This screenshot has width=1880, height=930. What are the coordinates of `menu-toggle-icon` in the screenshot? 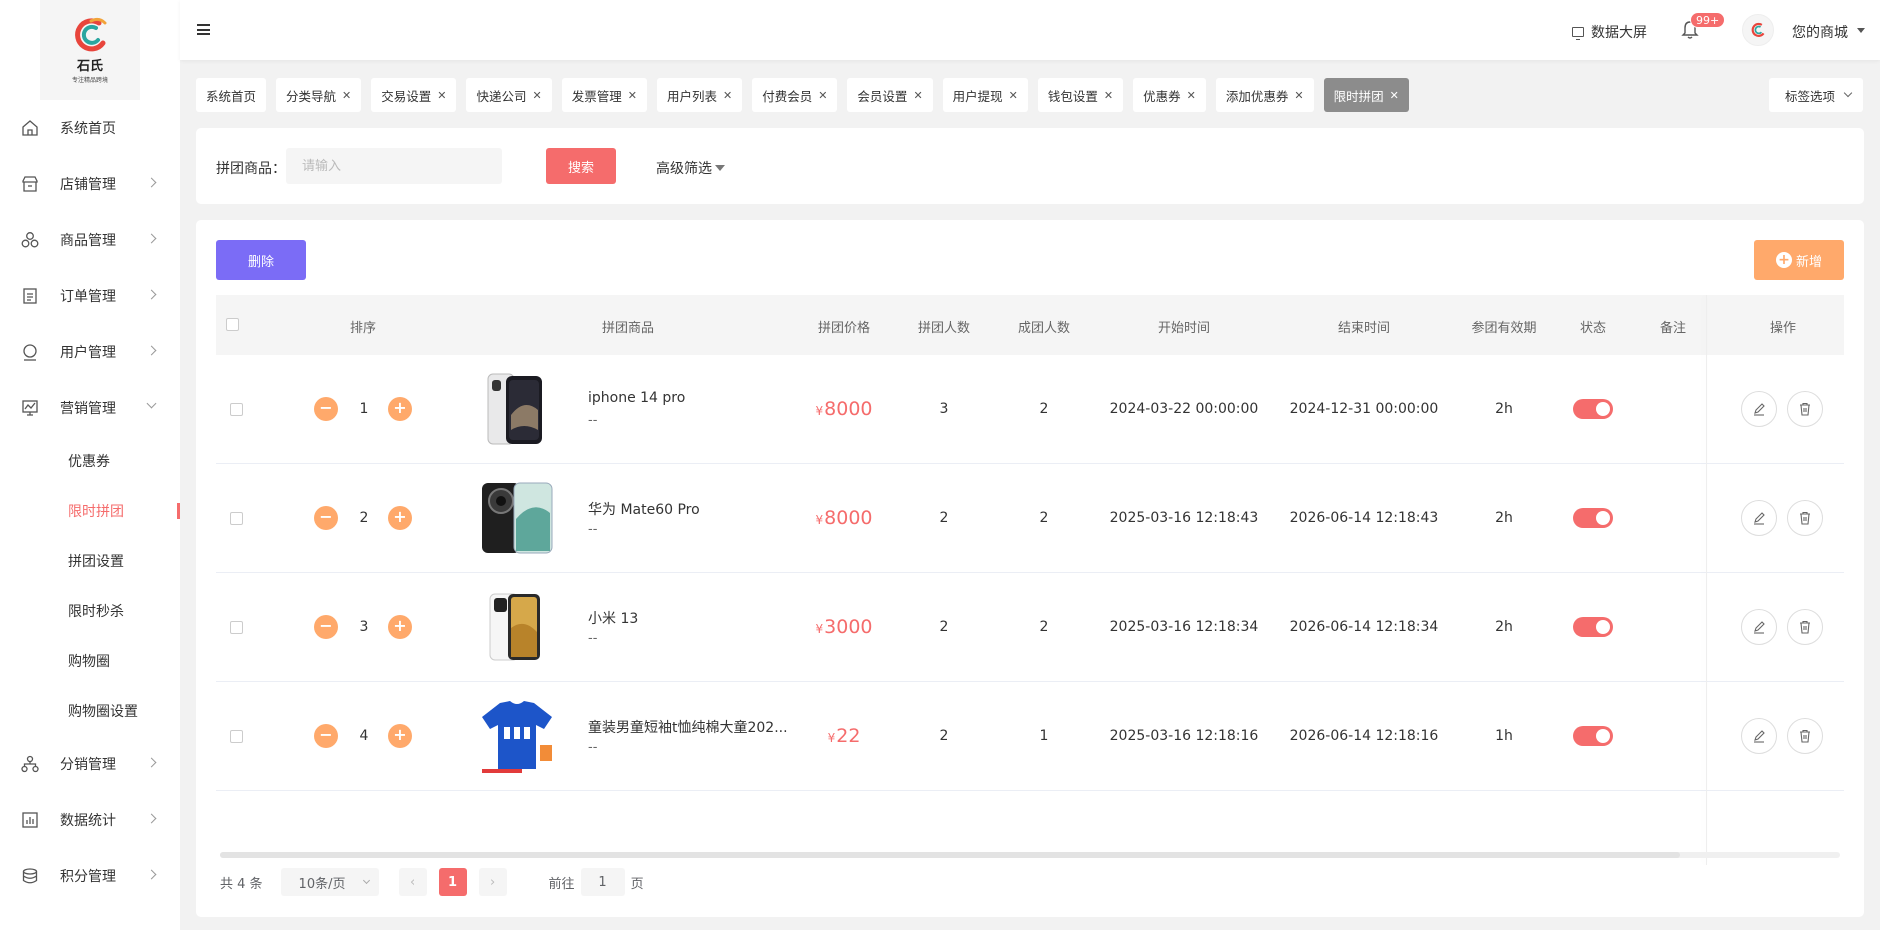 It's located at (203, 29).